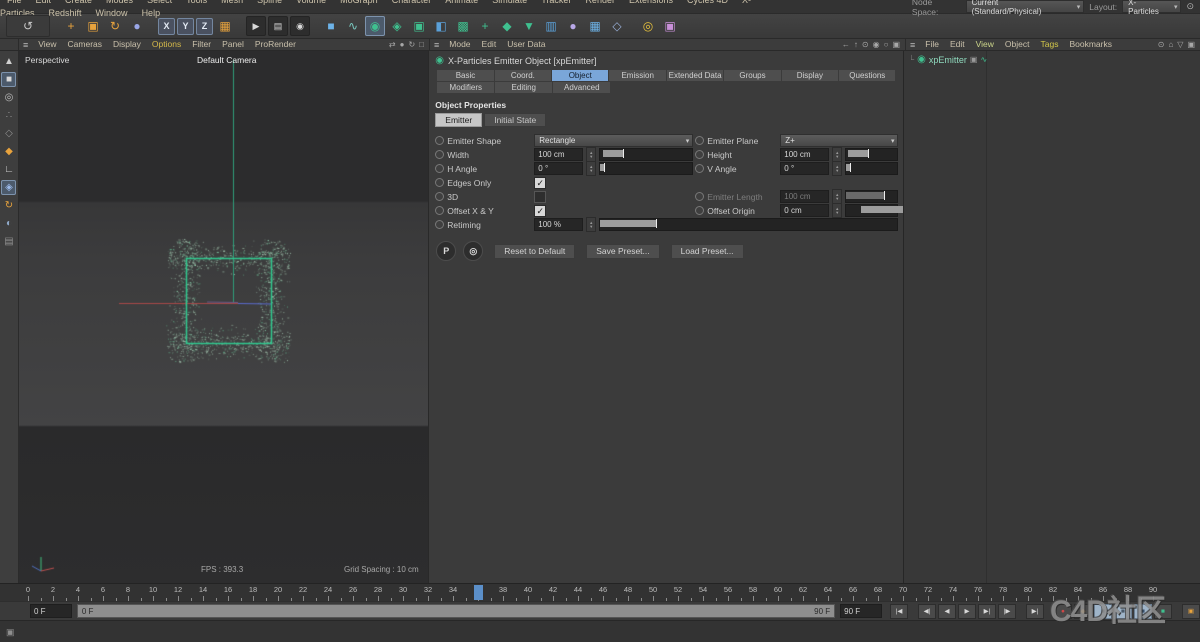 The image size is (1200, 642). What do you see at coordinates (837, 196) in the screenshot?
I see `emitter-length-spinner: ▲ ▼` at bounding box center [837, 196].